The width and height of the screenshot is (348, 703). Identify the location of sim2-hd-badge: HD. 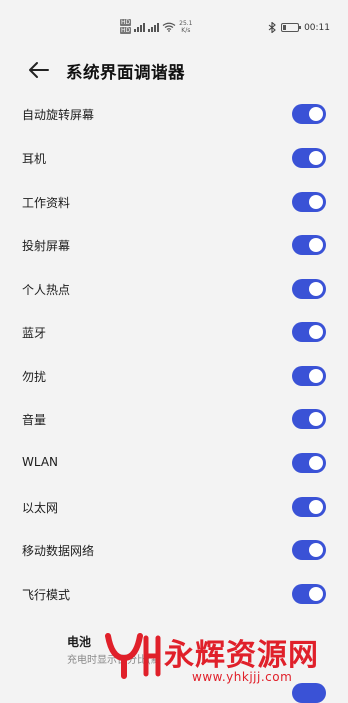
(126, 30).